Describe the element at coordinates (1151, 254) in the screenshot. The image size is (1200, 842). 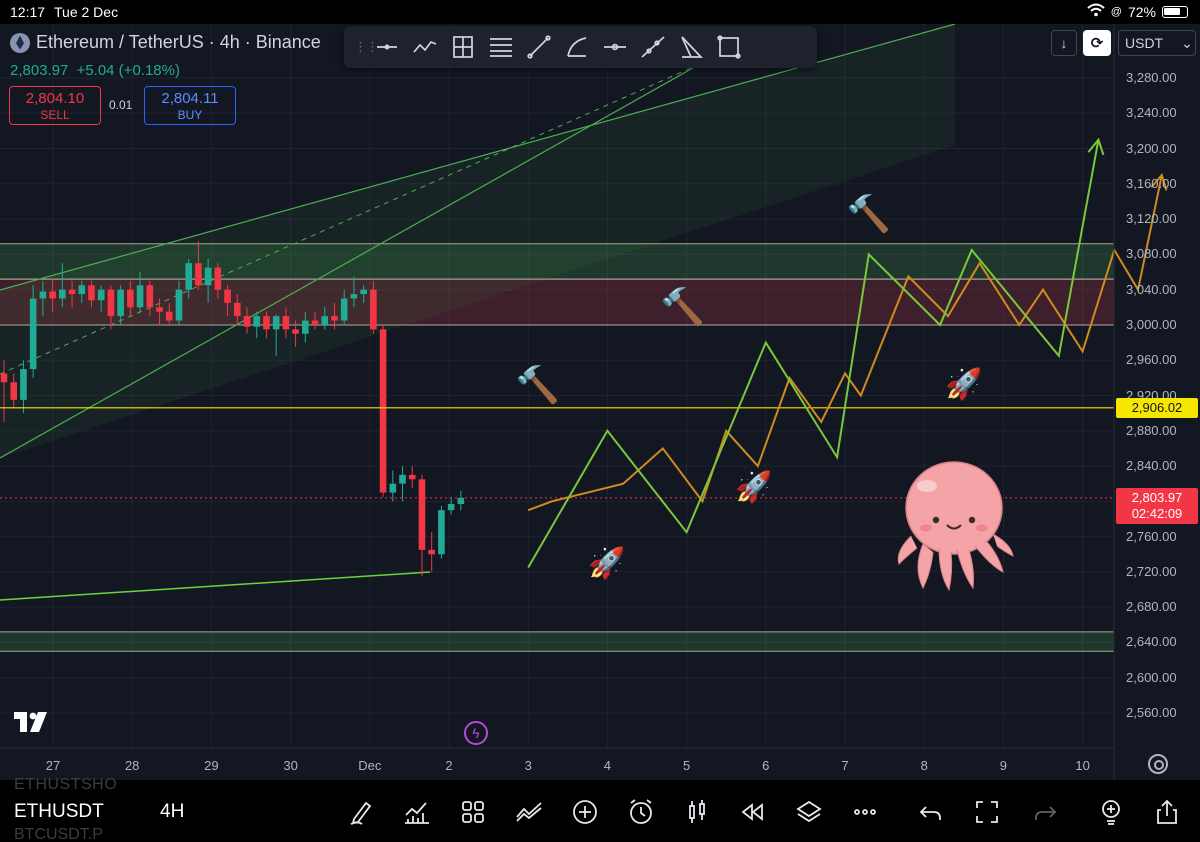
I see `price-tick-label: 3,080.00` at that location.